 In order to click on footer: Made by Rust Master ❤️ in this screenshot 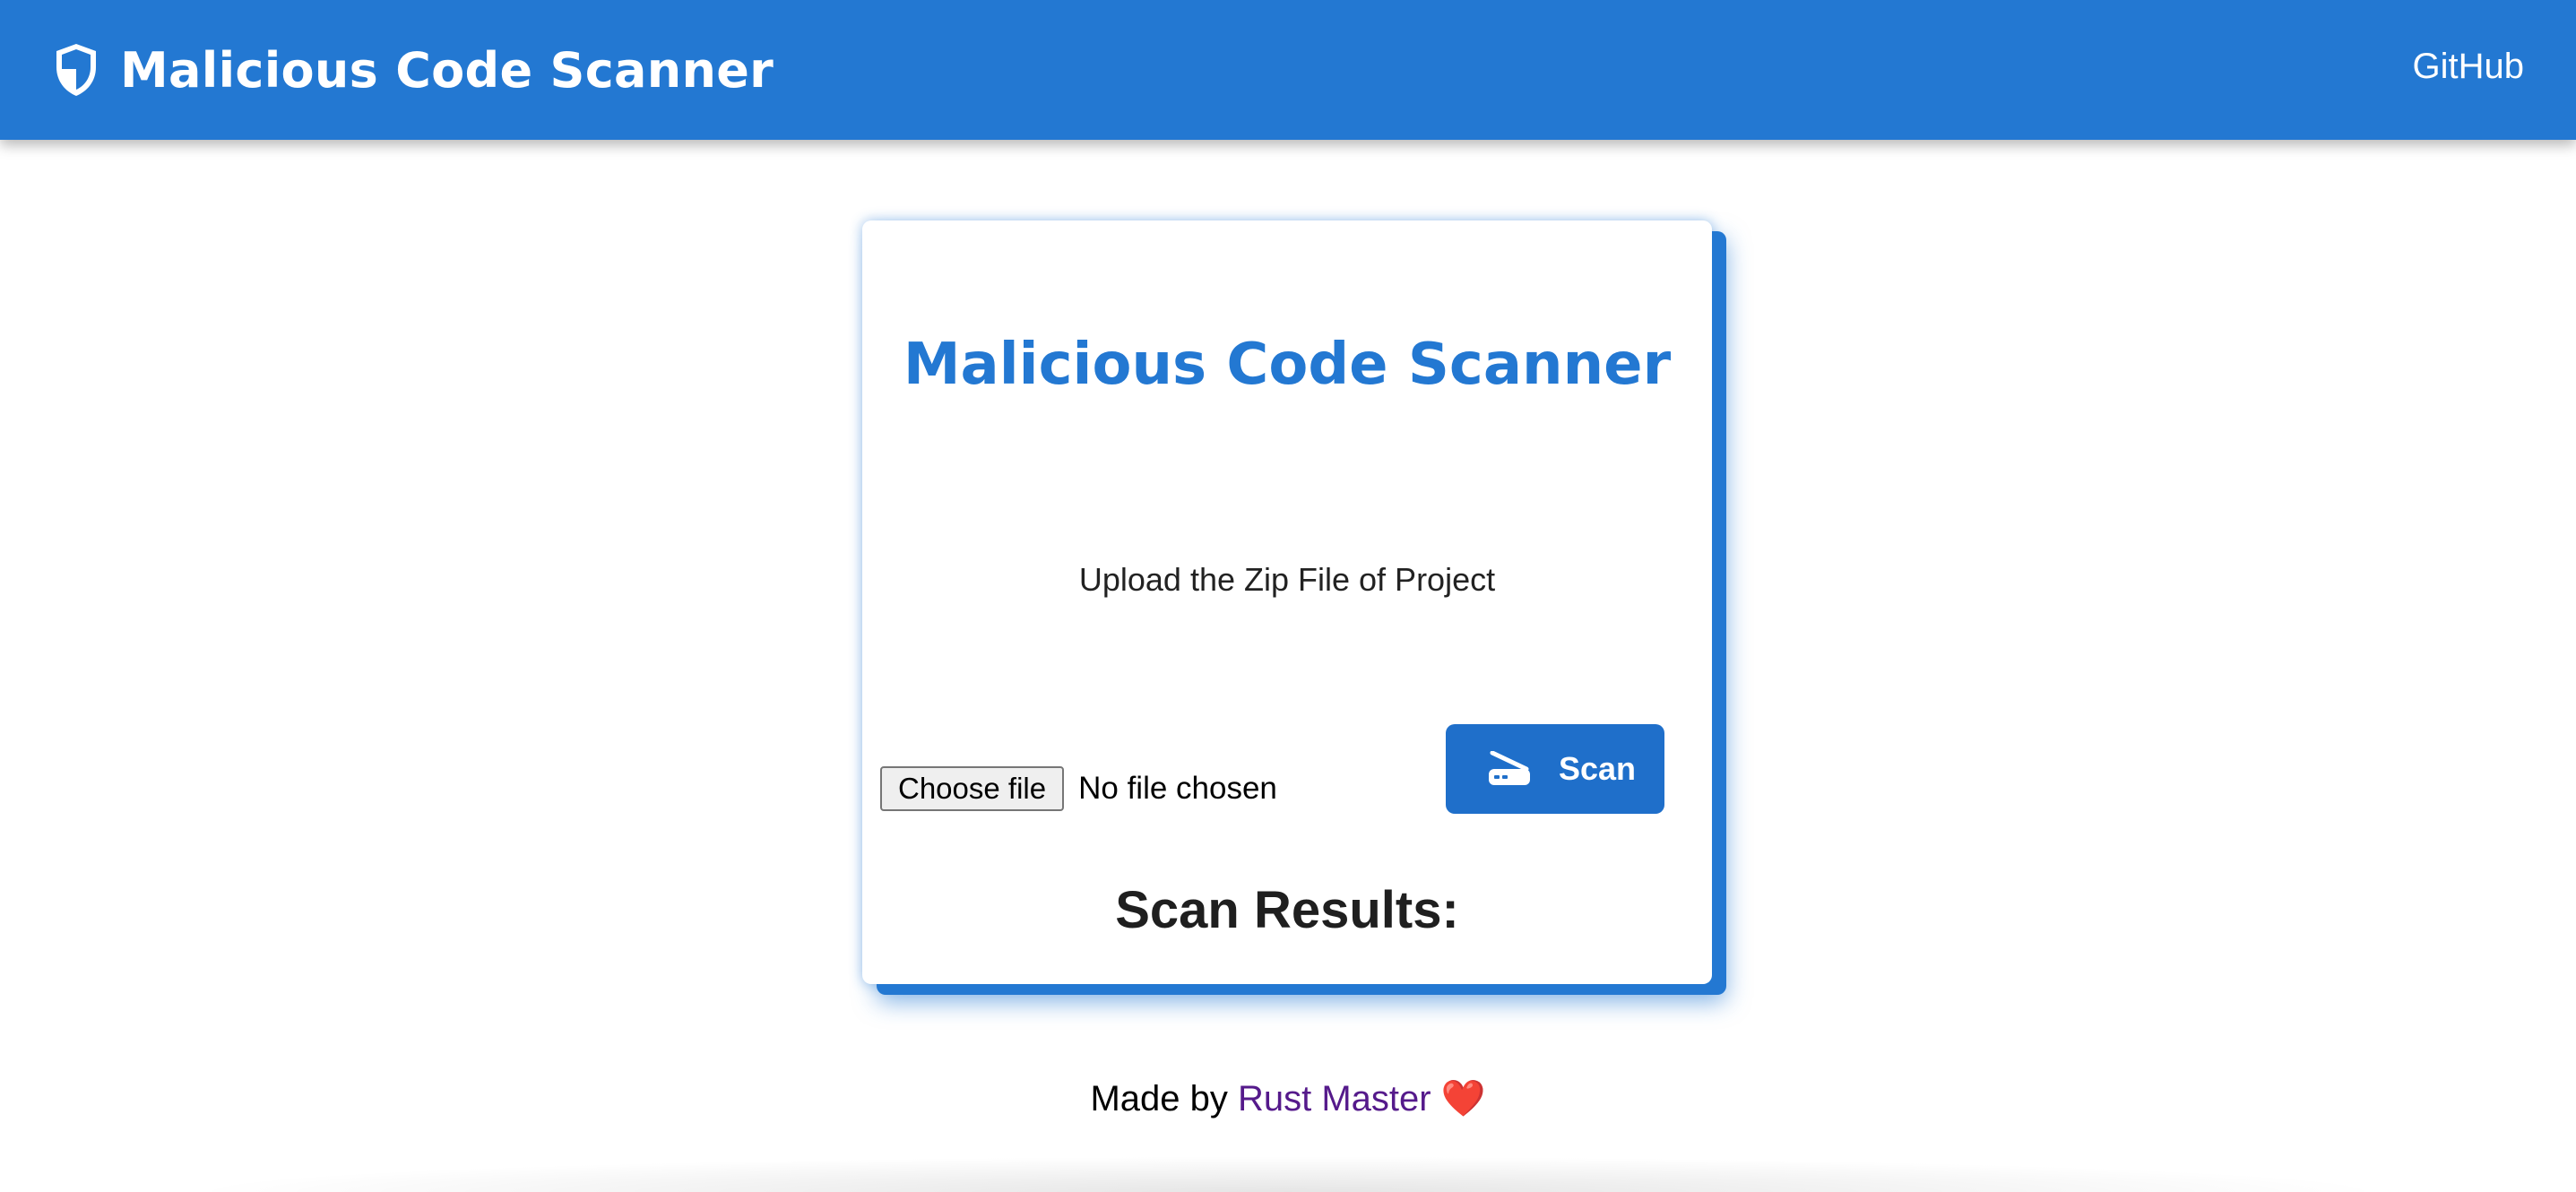, I will do `click(1288, 1098)`.